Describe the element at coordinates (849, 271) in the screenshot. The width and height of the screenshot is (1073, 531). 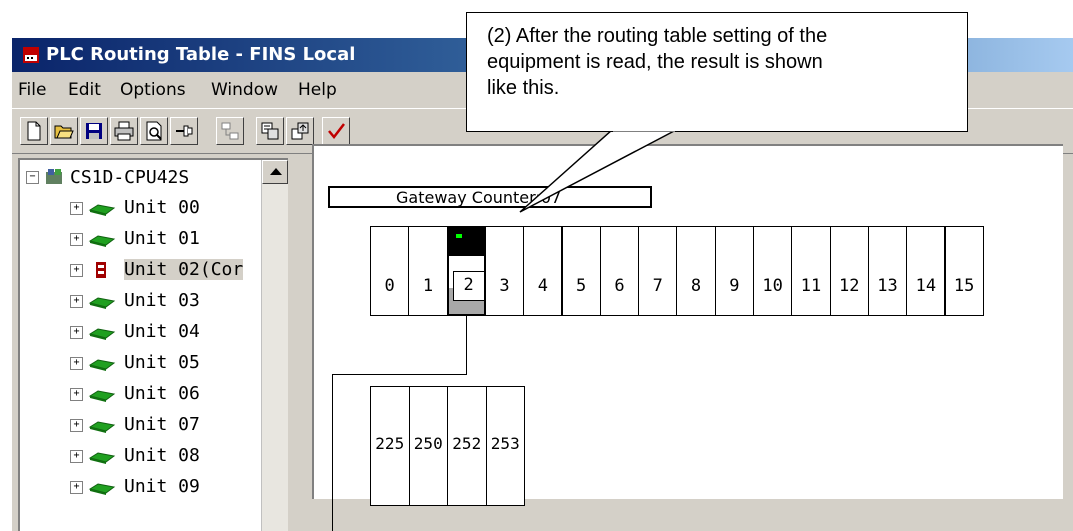
I see `unit-slot: 12` at that location.